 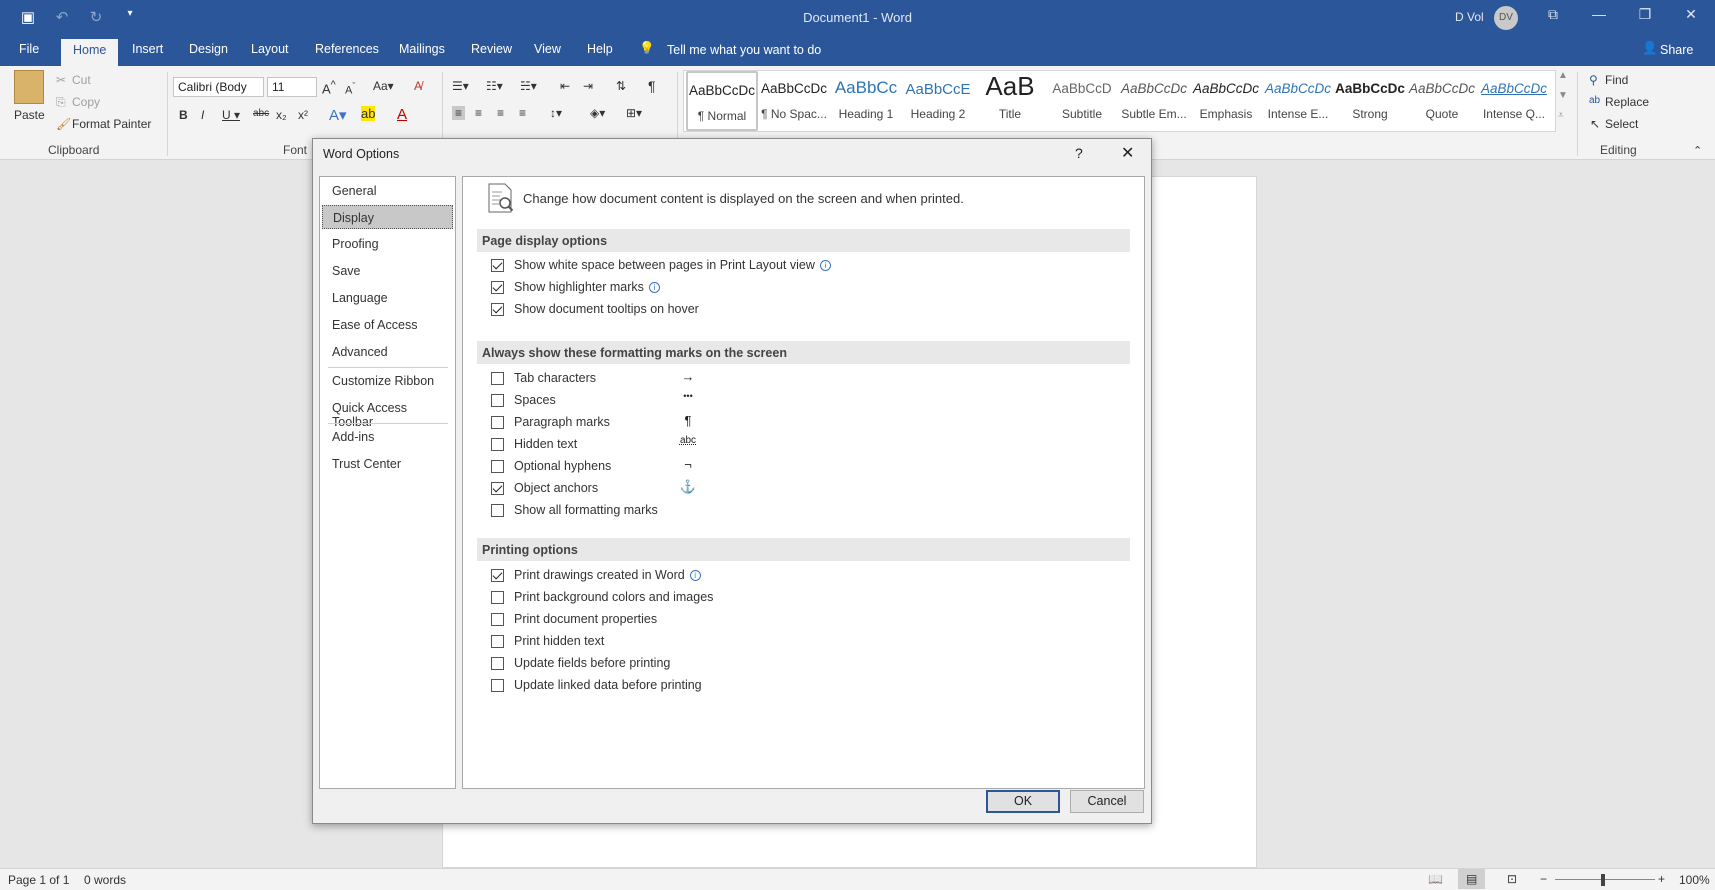 I want to click on grow-font-icon: A^, so click(x=329, y=87).